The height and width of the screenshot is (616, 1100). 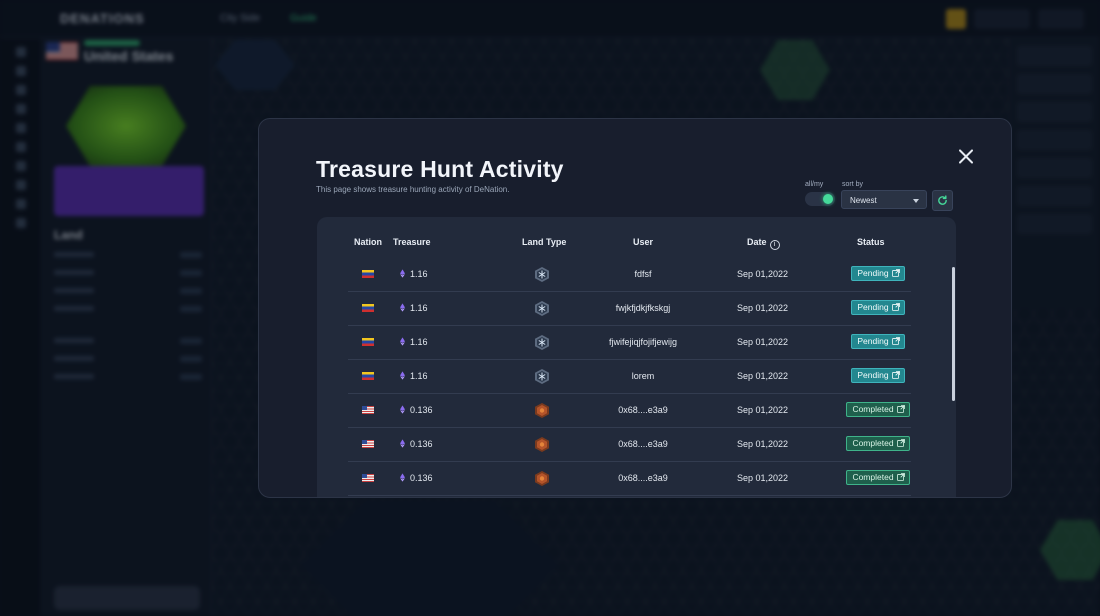 I want to click on modal-title: Treasure Hunt Activity, so click(x=440, y=169).